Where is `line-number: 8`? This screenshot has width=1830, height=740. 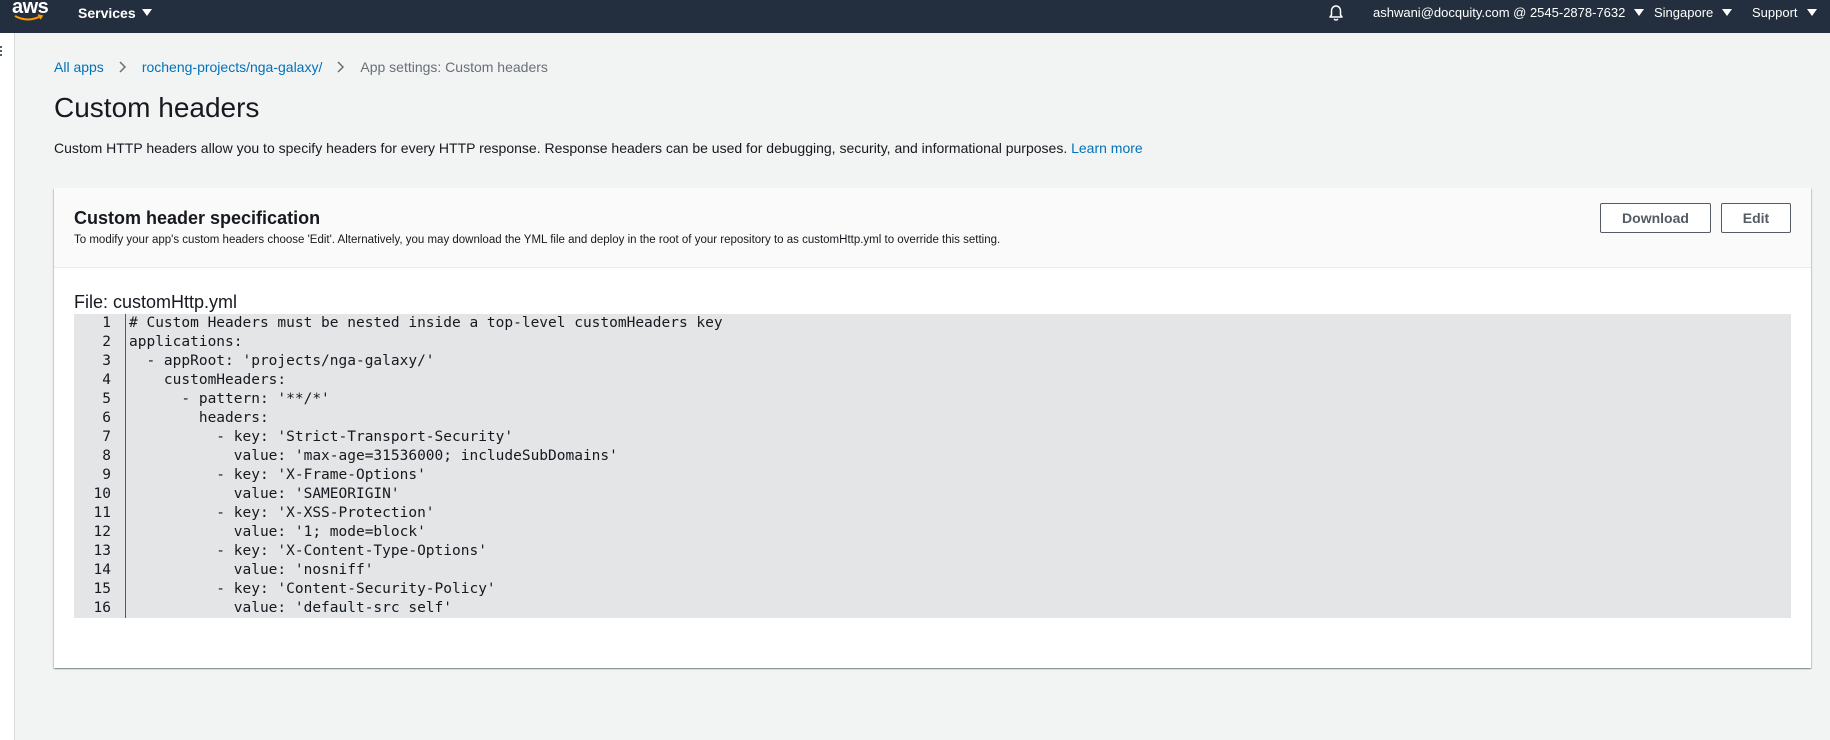
line-number: 8 is located at coordinates (106, 456).